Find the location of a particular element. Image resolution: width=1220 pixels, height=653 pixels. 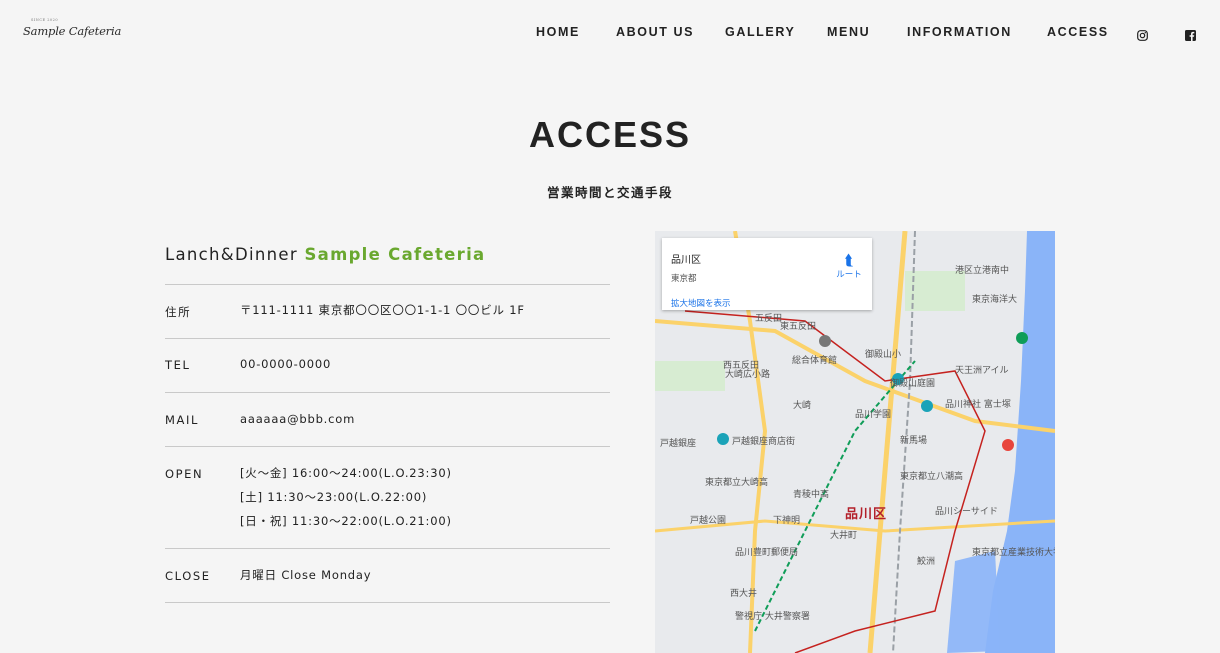

map-label: 品川シーサイド is located at coordinates (966, 512).